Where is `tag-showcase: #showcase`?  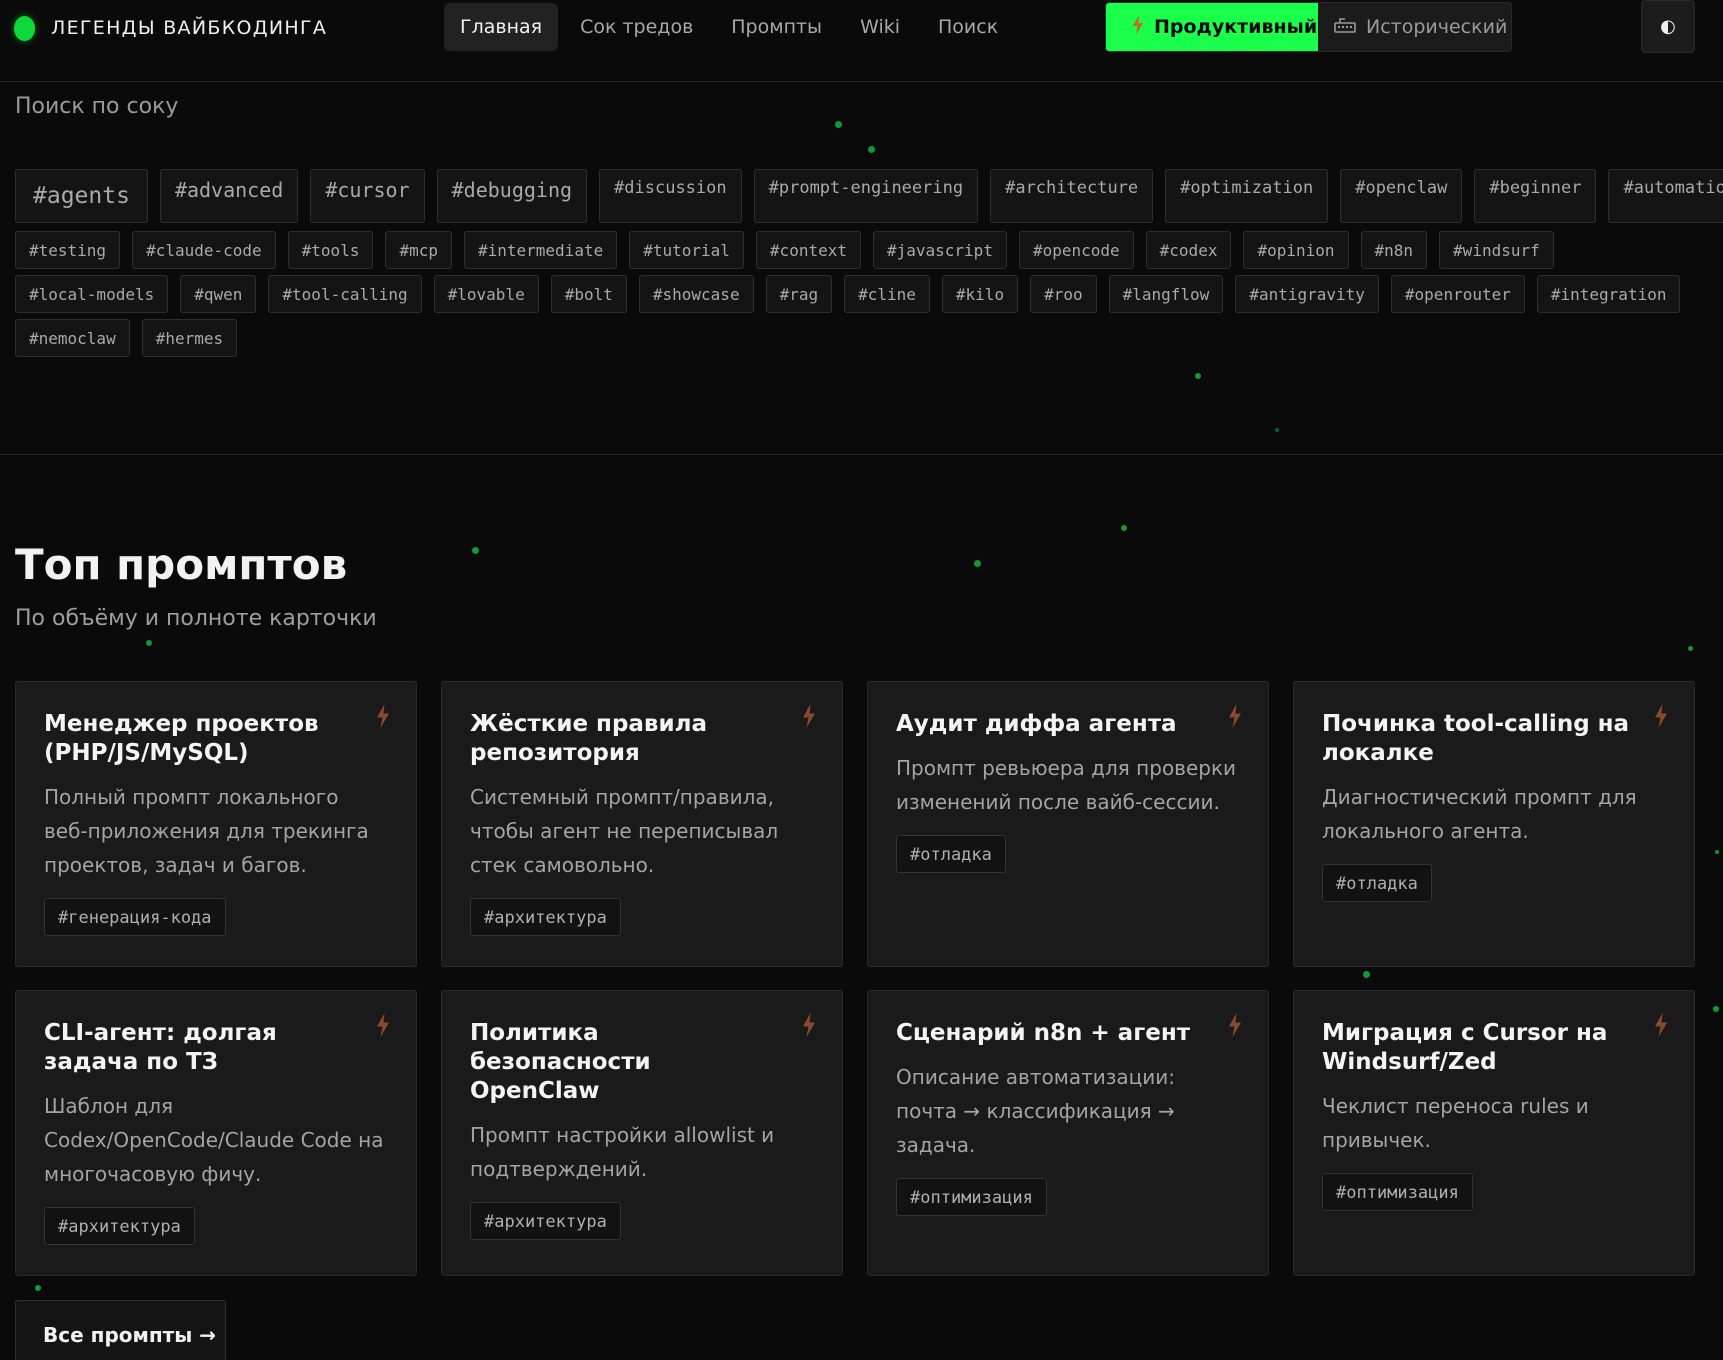
tag-showcase: #showcase is located at coordinates (696, 294).